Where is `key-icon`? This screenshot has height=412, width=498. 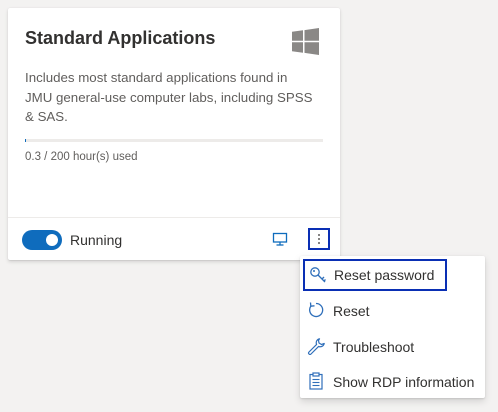 key-icon is located at coordinates (318, 275).